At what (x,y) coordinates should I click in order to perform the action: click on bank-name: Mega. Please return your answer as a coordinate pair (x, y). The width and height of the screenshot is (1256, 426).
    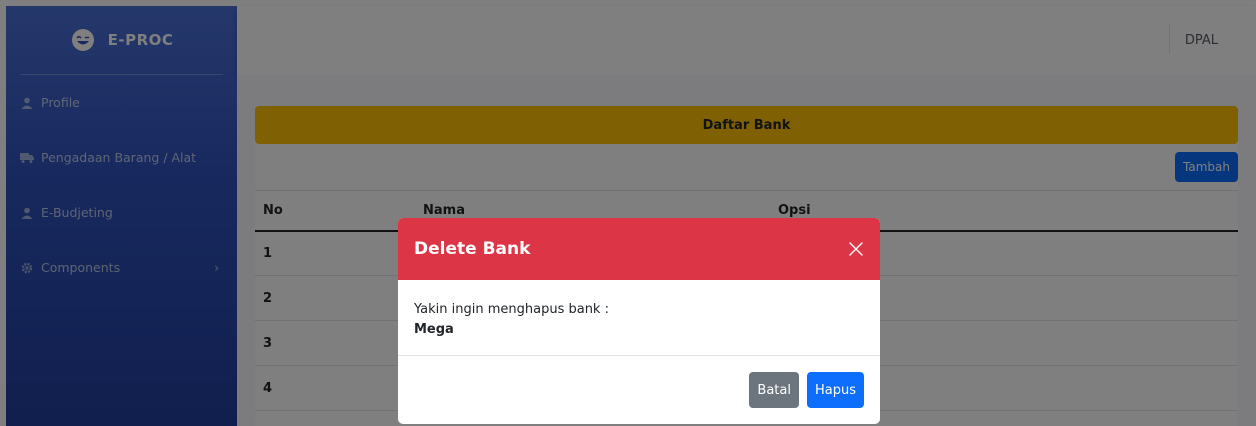
    Looking at the image, I should click on (434, 329).